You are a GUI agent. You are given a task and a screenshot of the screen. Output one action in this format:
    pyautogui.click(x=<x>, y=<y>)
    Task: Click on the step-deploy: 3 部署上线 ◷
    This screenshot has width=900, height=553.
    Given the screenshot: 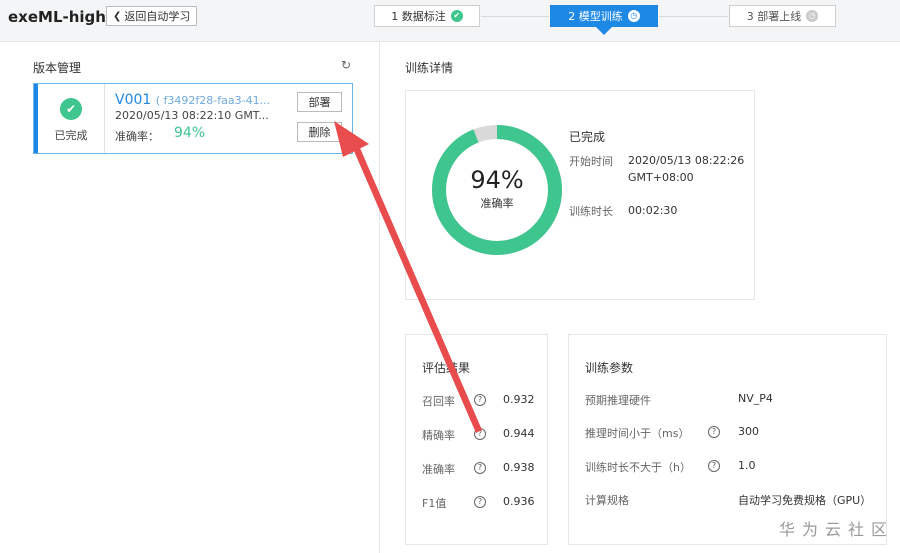 What is the action you would take?
    pyautogui.click(x=782, y=16)
    